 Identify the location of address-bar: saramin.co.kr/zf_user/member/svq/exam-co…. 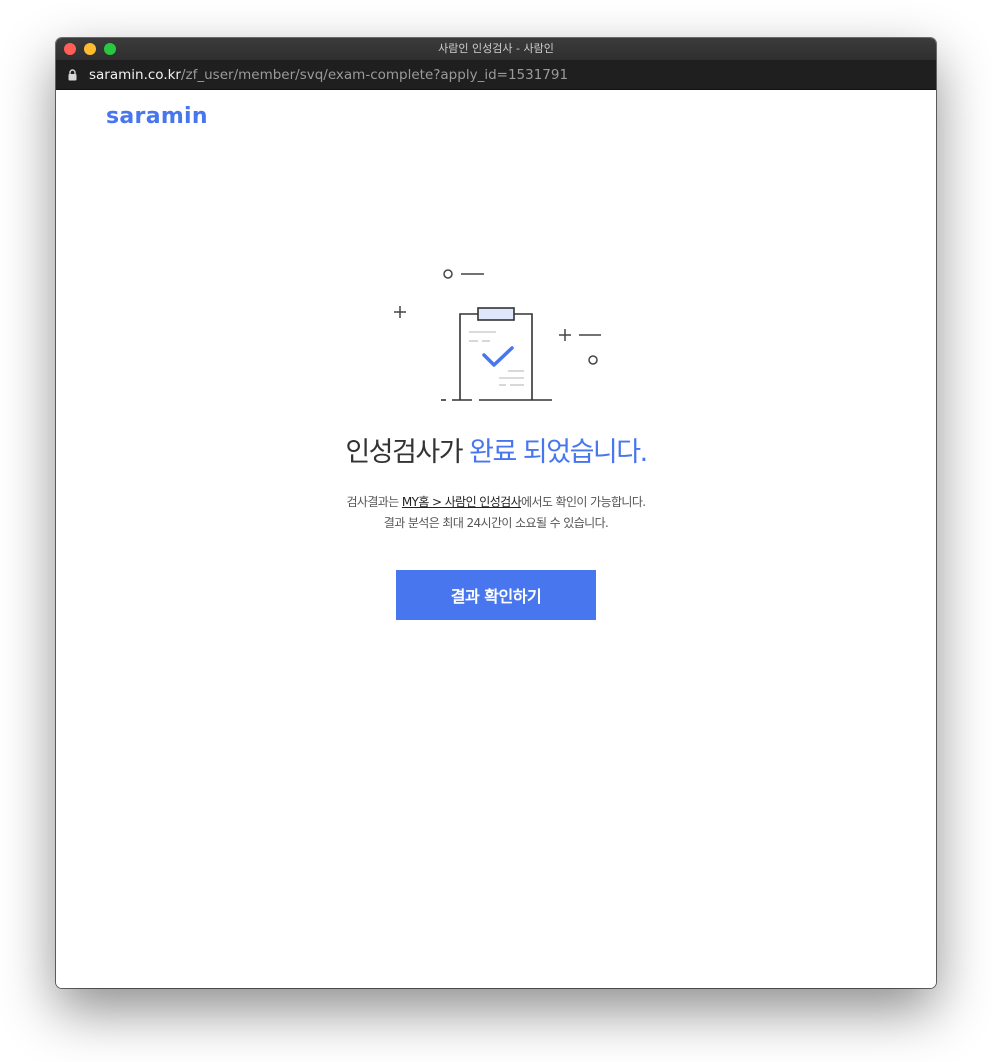
(496, 75).